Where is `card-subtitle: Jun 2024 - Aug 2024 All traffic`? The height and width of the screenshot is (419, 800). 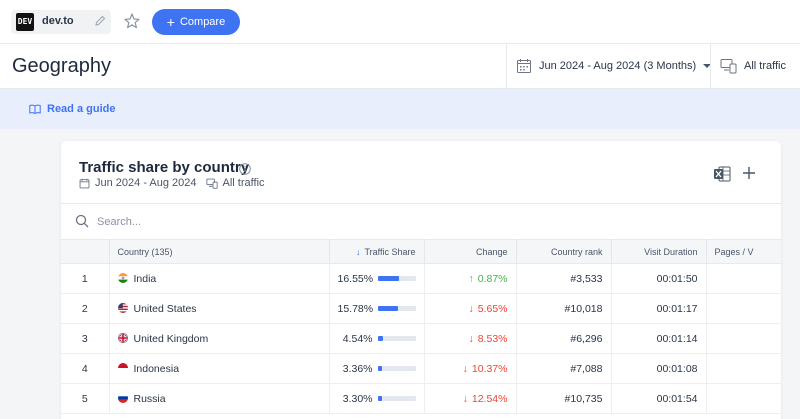 card-subtitle: Jun 2024 - Aug 2024 All traffic is located at coordinates (172, 183).